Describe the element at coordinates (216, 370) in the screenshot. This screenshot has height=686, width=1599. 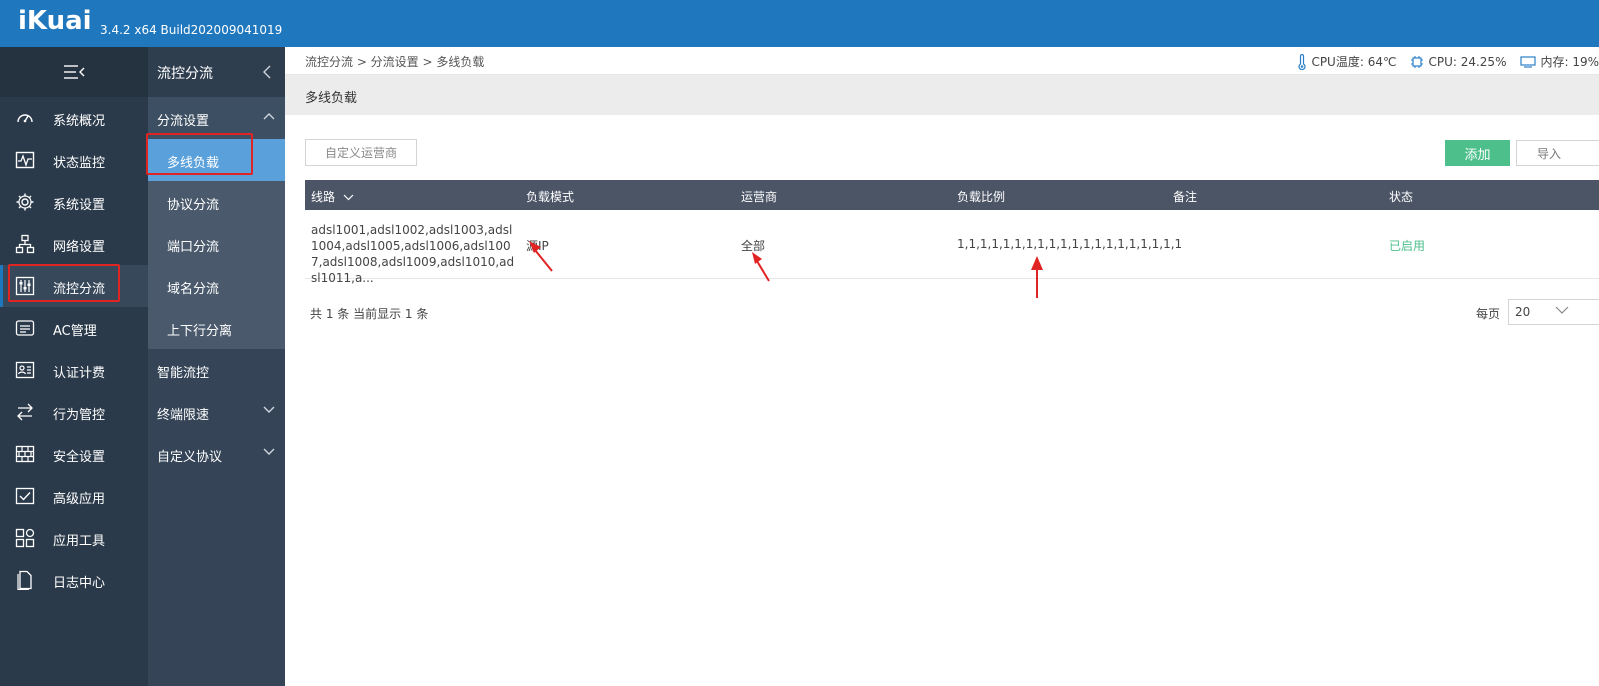
I see `submenu-item-smart-flow: 智能流控` at that location.